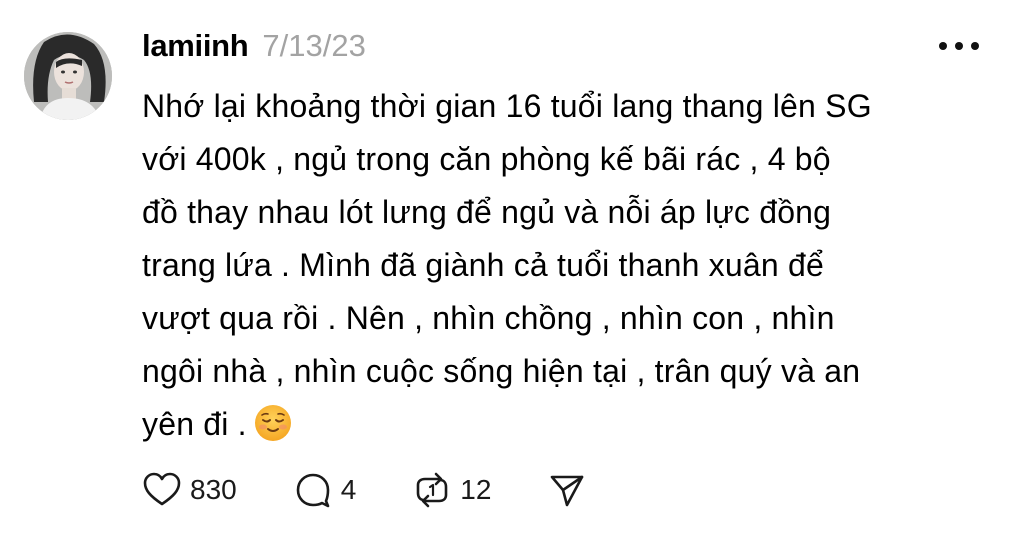  Describe the element at coordinates (476, 489) in the screenshot. I see `repost-count: 12` at that location.